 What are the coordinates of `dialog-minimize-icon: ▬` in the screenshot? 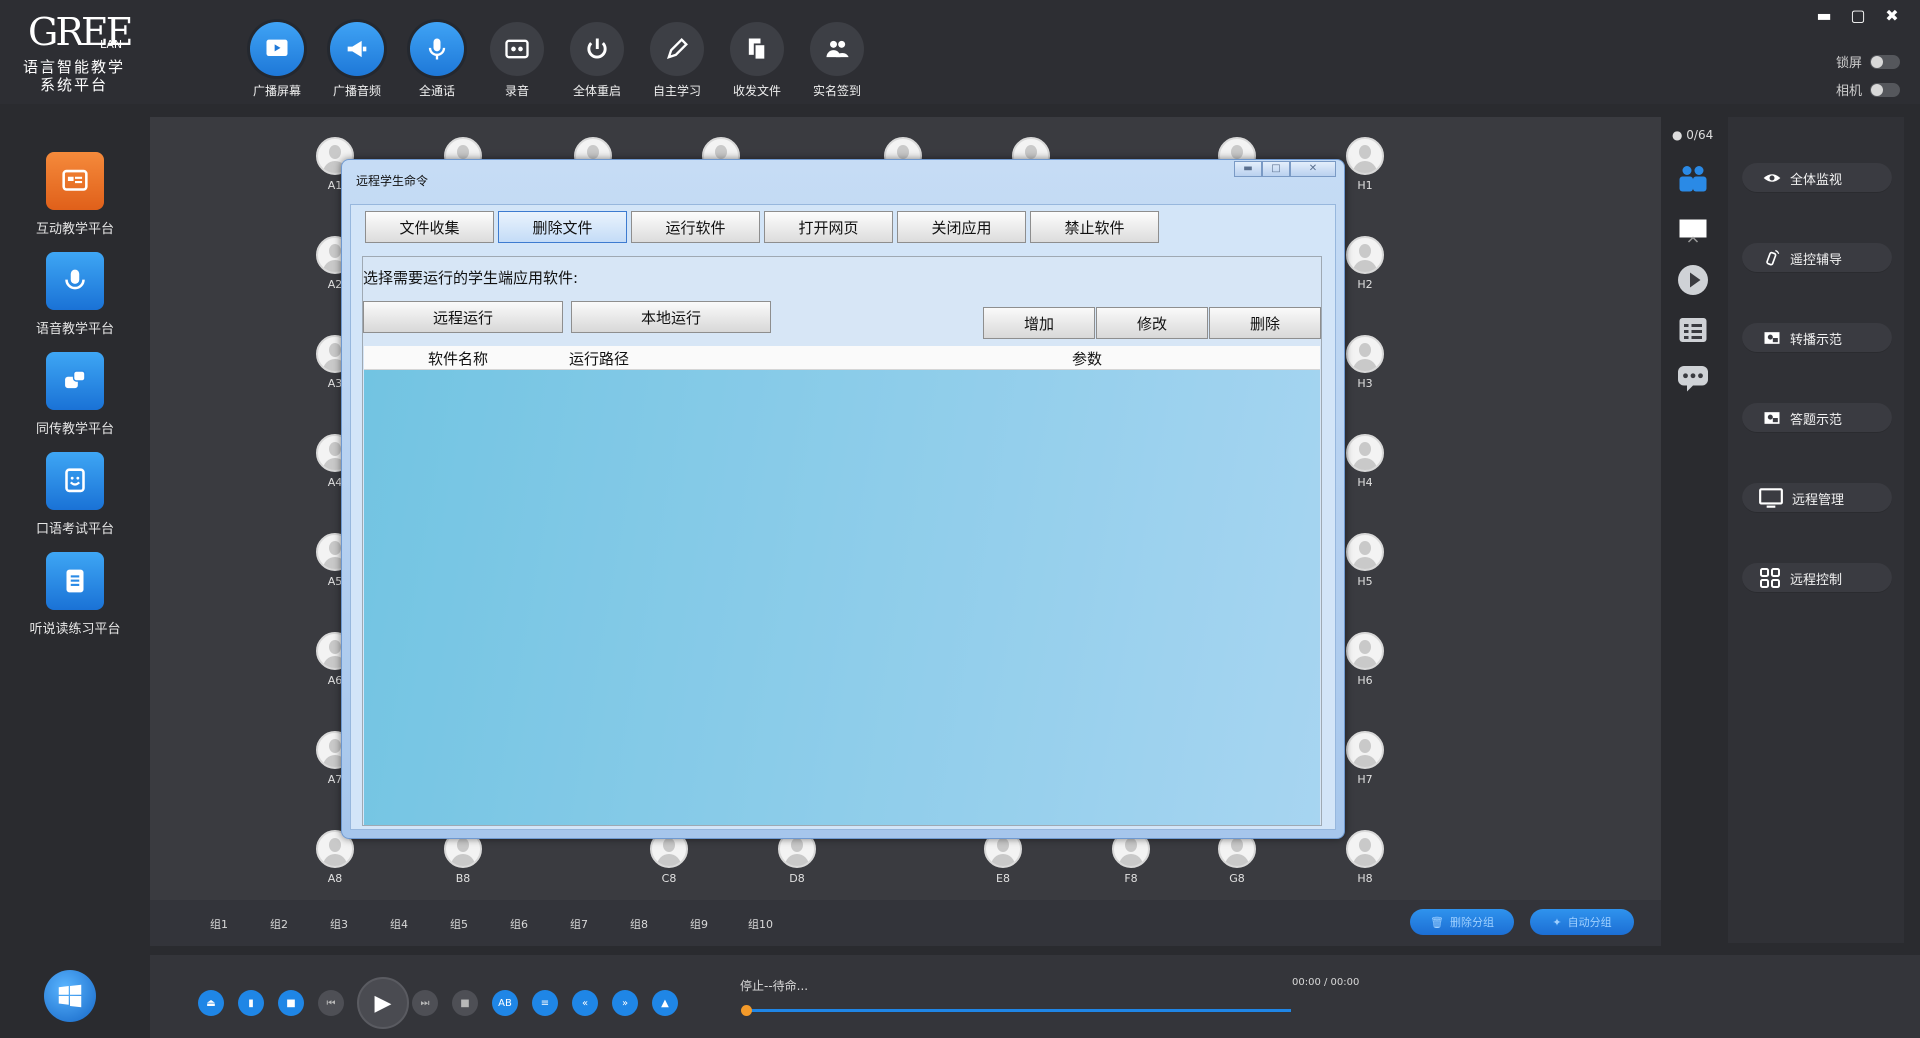 It's located at (1248, 169).